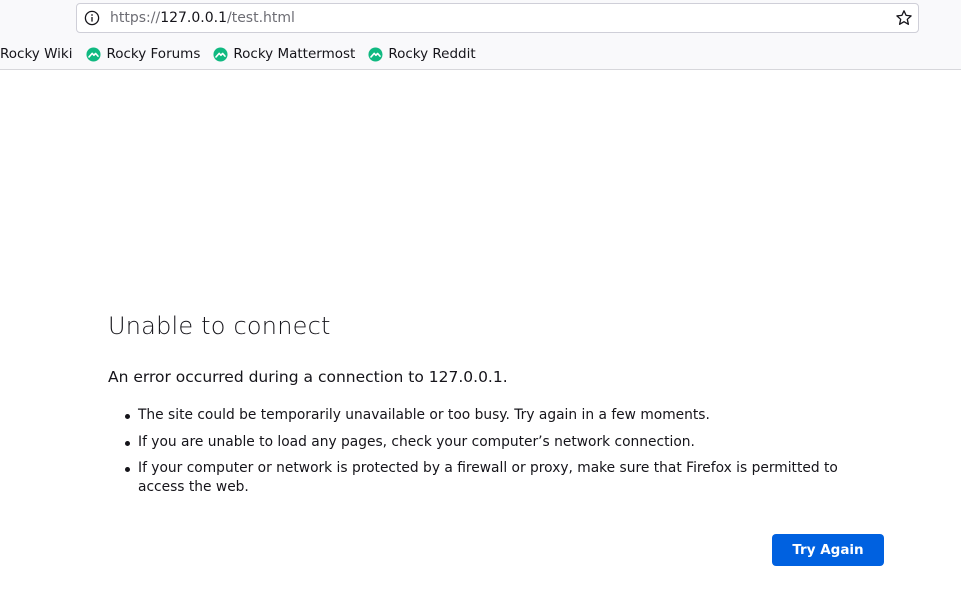  I want to click on bookmark-rocky-reddit: Rocky Reddit, so click(422, 54).